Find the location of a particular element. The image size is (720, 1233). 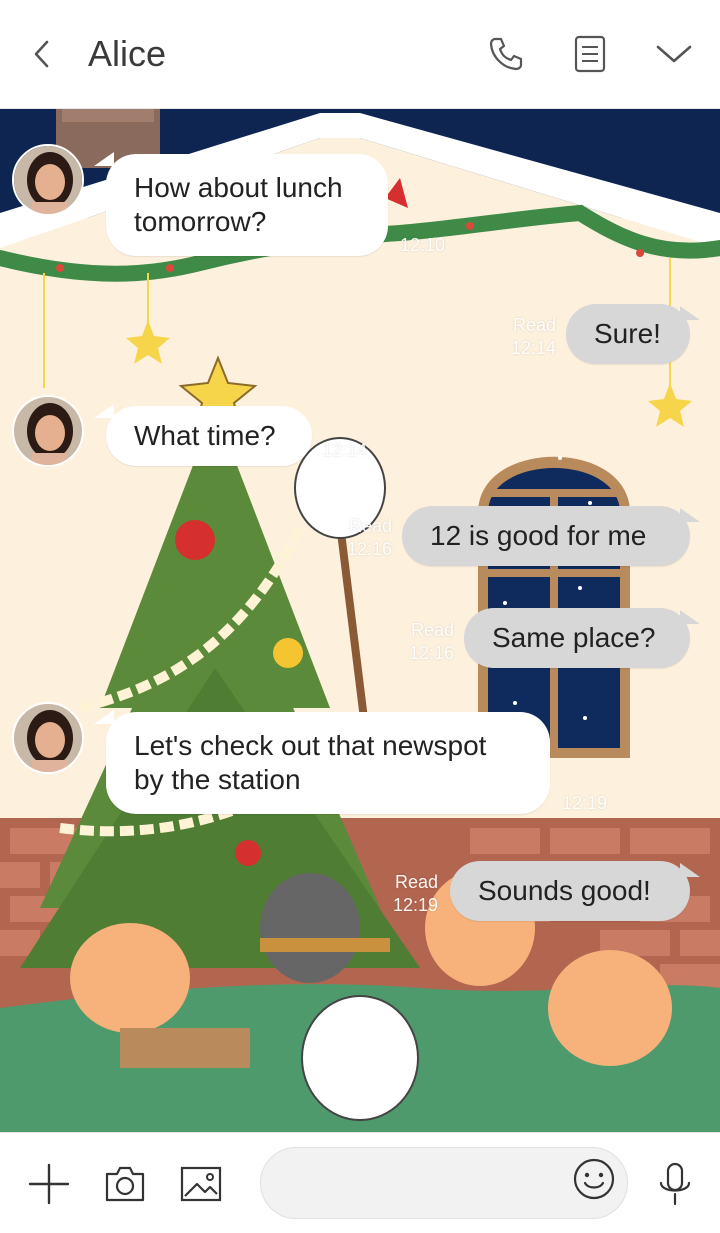

message-input-bar is located at coordinates (360, 1182).